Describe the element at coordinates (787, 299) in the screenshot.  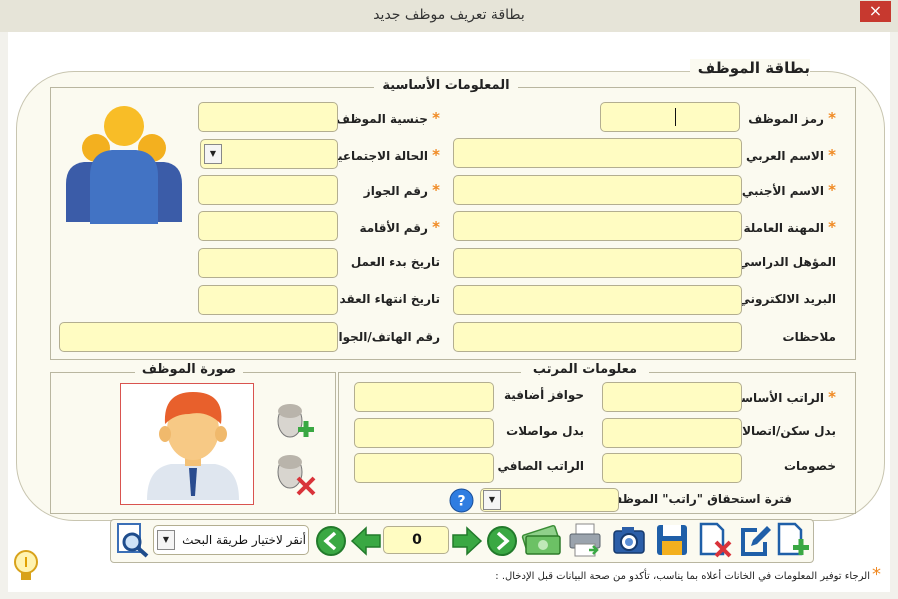
I see `email-label: البريد الالكتروني` at that location.